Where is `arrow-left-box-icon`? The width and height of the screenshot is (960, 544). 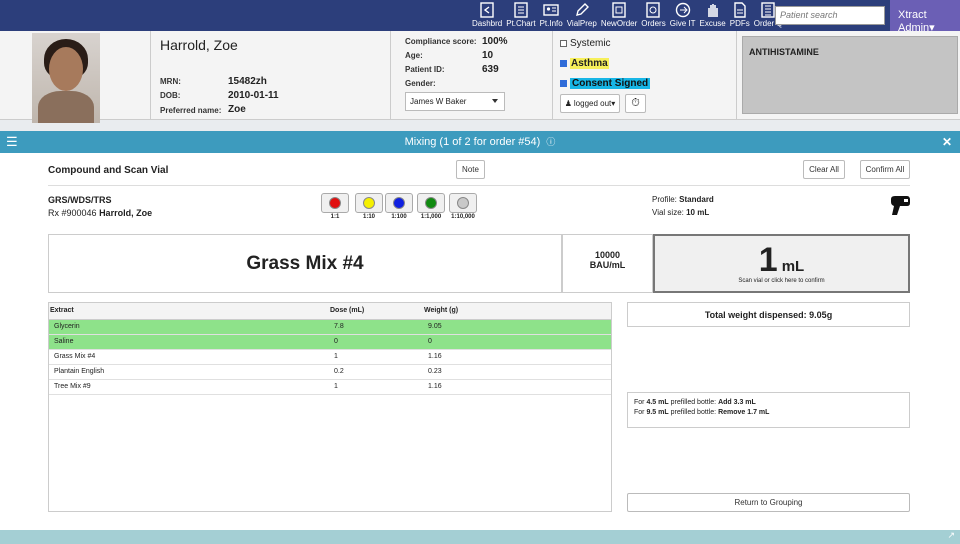 arrow-left-box-icon is located at coordinates (487, 10).